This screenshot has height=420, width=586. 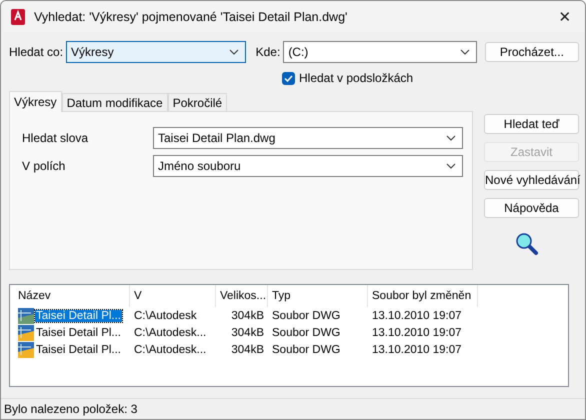 What do you see at coordinates (380, 52) in the screenshot?
I see `look-in-dropdown: (C:)` at bounding box center [380, 52].